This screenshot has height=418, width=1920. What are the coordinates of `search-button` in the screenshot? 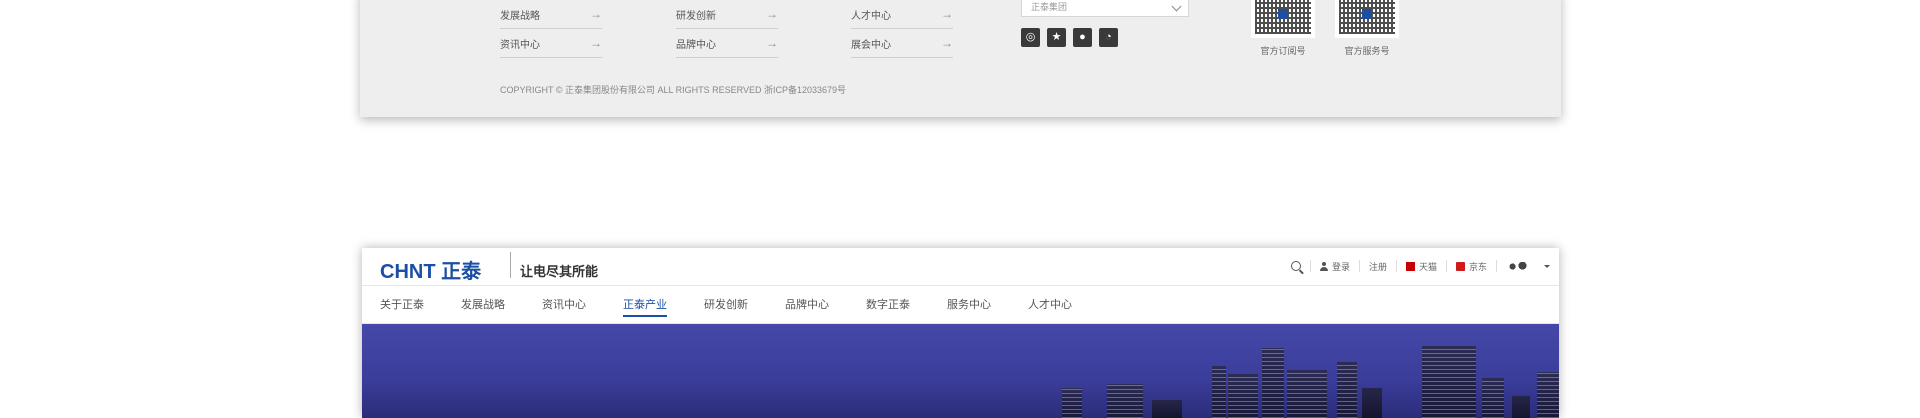 It's located at (1296, 266).